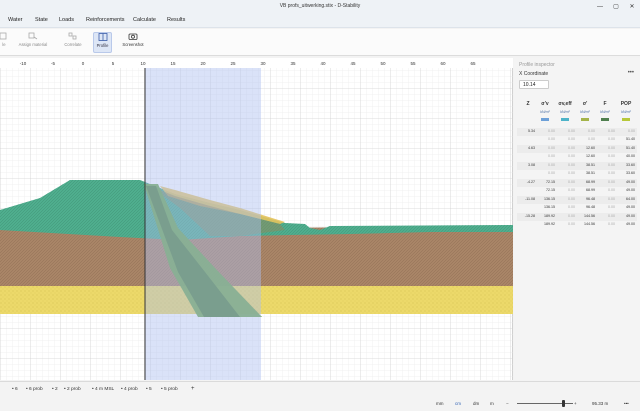 The height and width of the screenshot is (411, 640). What do you see at coordinates (631, 131) in the screenshot?
I see `cell-v5: 0.00` at bounding box center [631, 131].